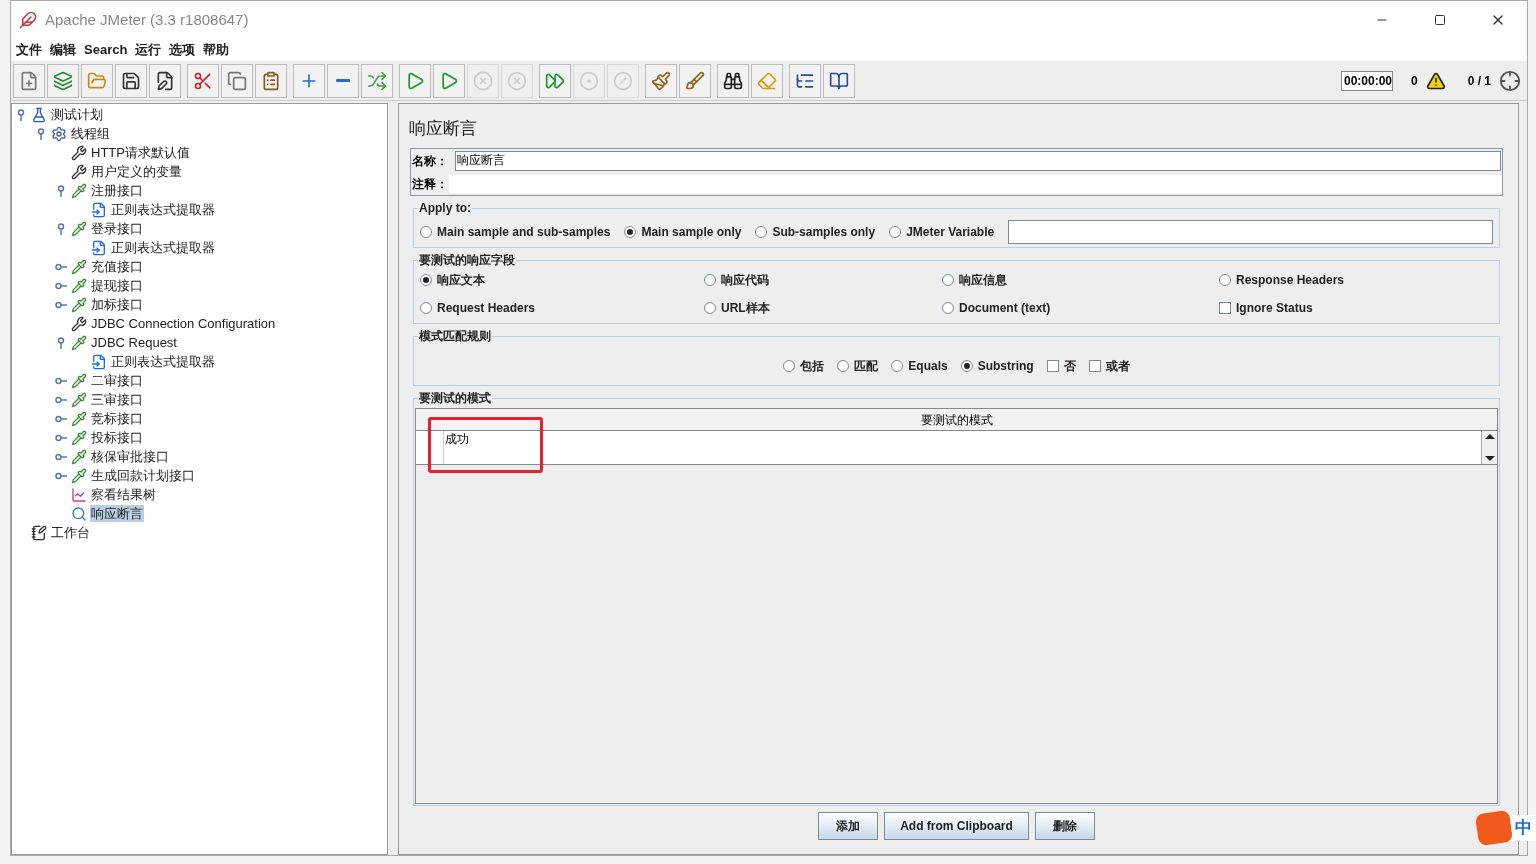 The height and width of the screenshot is (864, 1536). Describe the element at coordinates (63, 80) in the screenshot. I see `layers-icon` at that location.